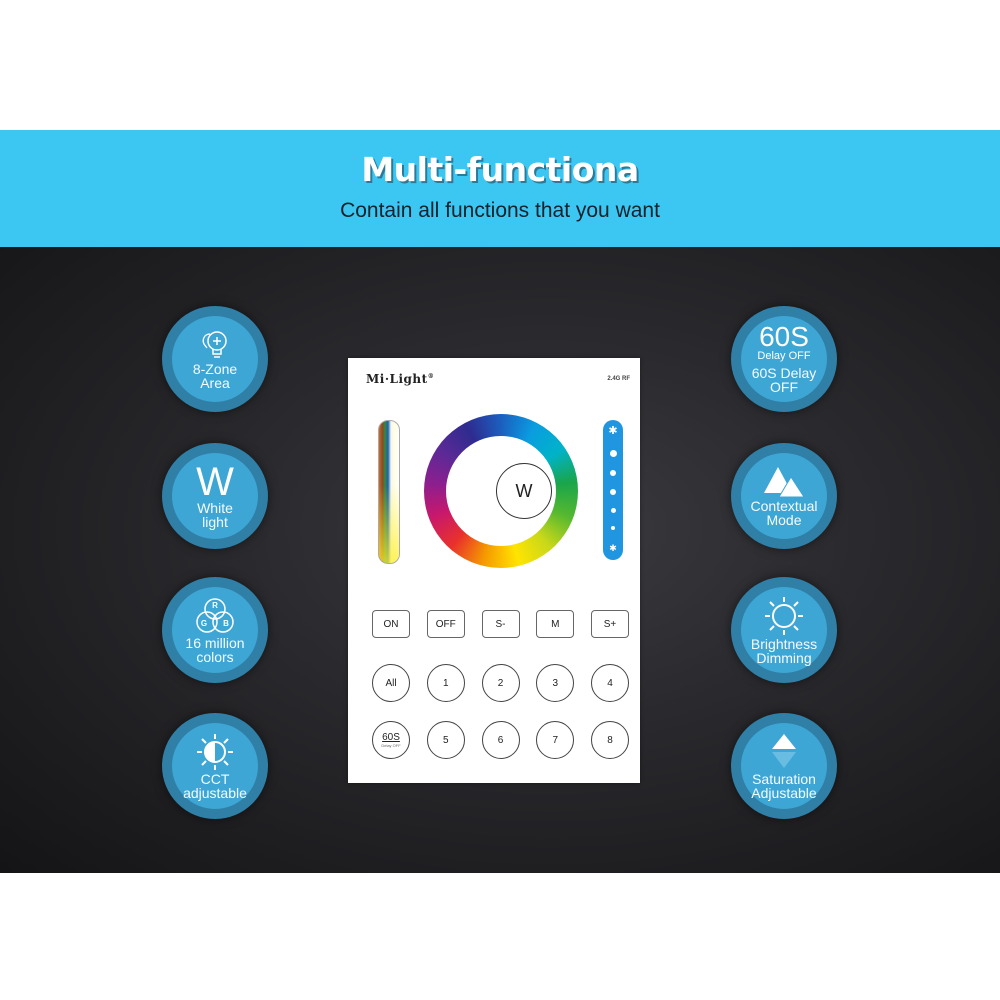 This screenshot has width=1000, height=1000. Describe the element at coordinates (784, 658) in the screenshot. I see `feature-label: Dimming` at that location.